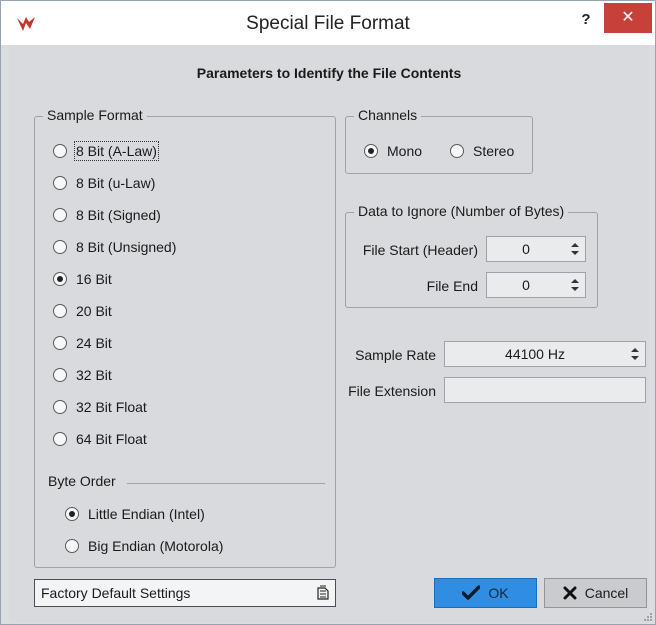  I want to click on option-label: 32 Bit, so click(94, 375).